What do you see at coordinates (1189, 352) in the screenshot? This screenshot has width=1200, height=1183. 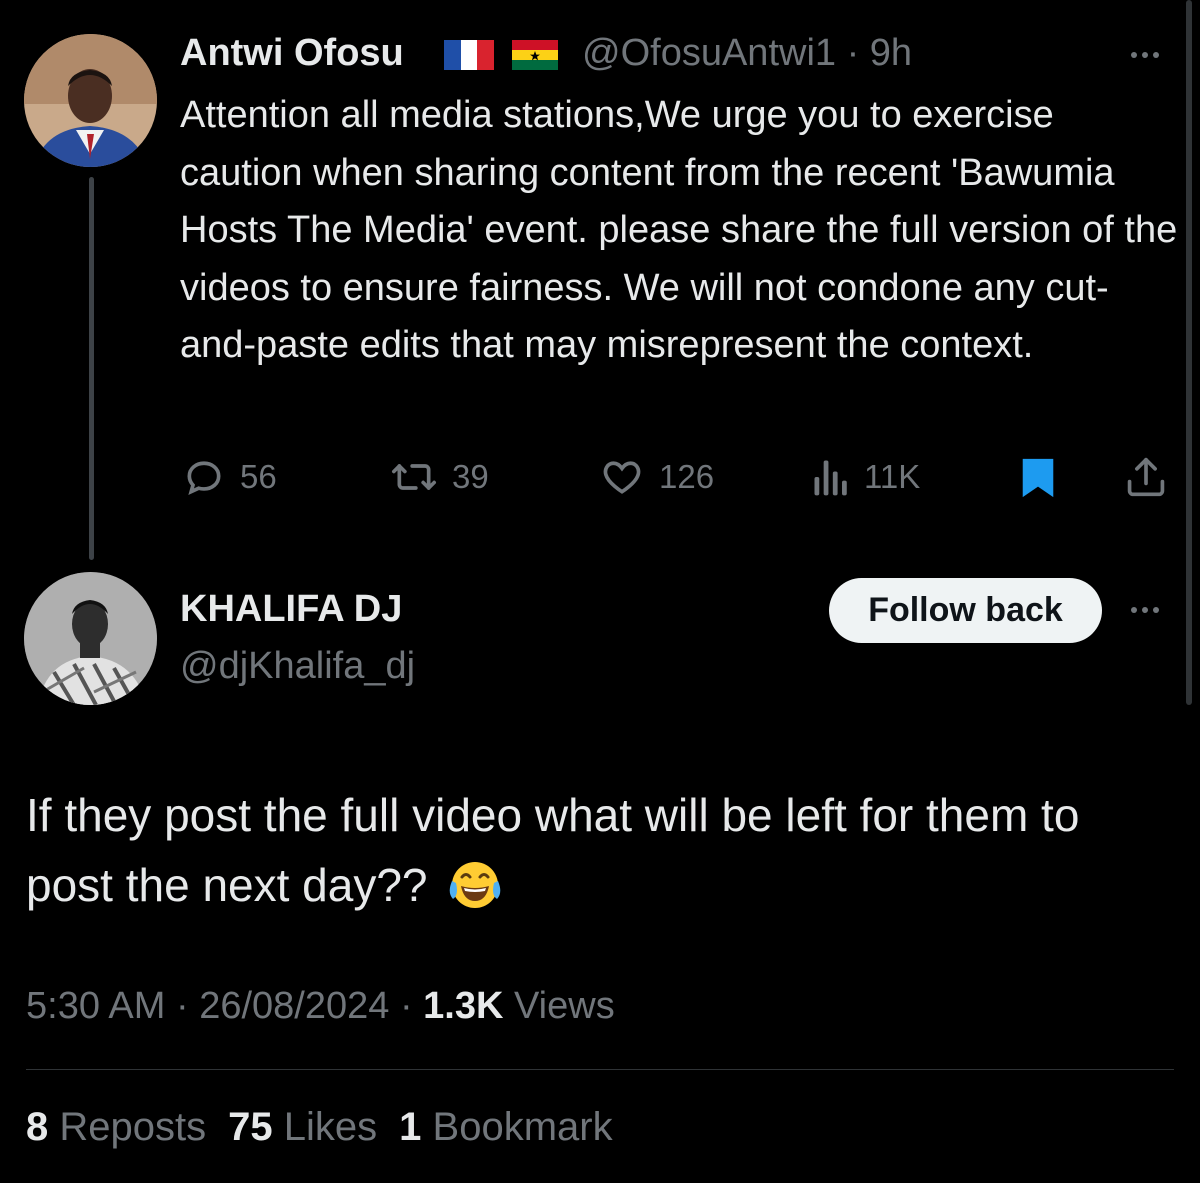 I see `scrollbar` at bounding box center [1189, 352].